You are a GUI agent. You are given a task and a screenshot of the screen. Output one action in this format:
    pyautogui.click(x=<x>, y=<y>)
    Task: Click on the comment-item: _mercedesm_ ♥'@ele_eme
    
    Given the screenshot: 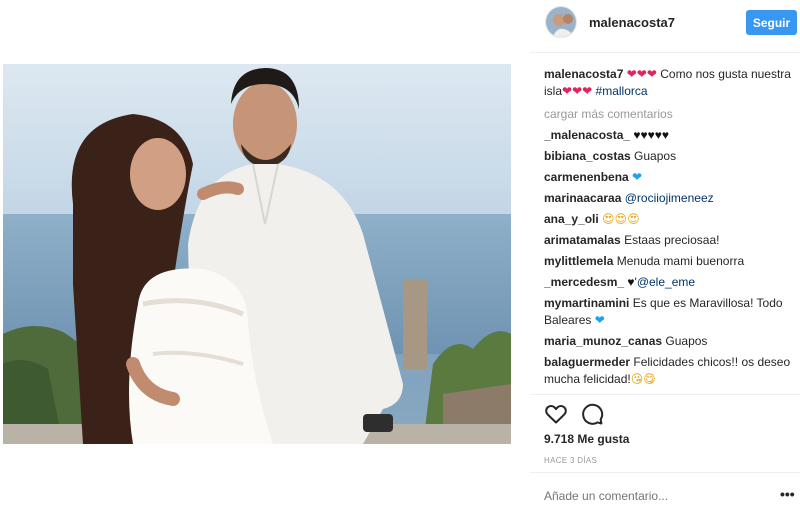 What is the action you would take?
    pyautogui.click(x=669, y=282)
    